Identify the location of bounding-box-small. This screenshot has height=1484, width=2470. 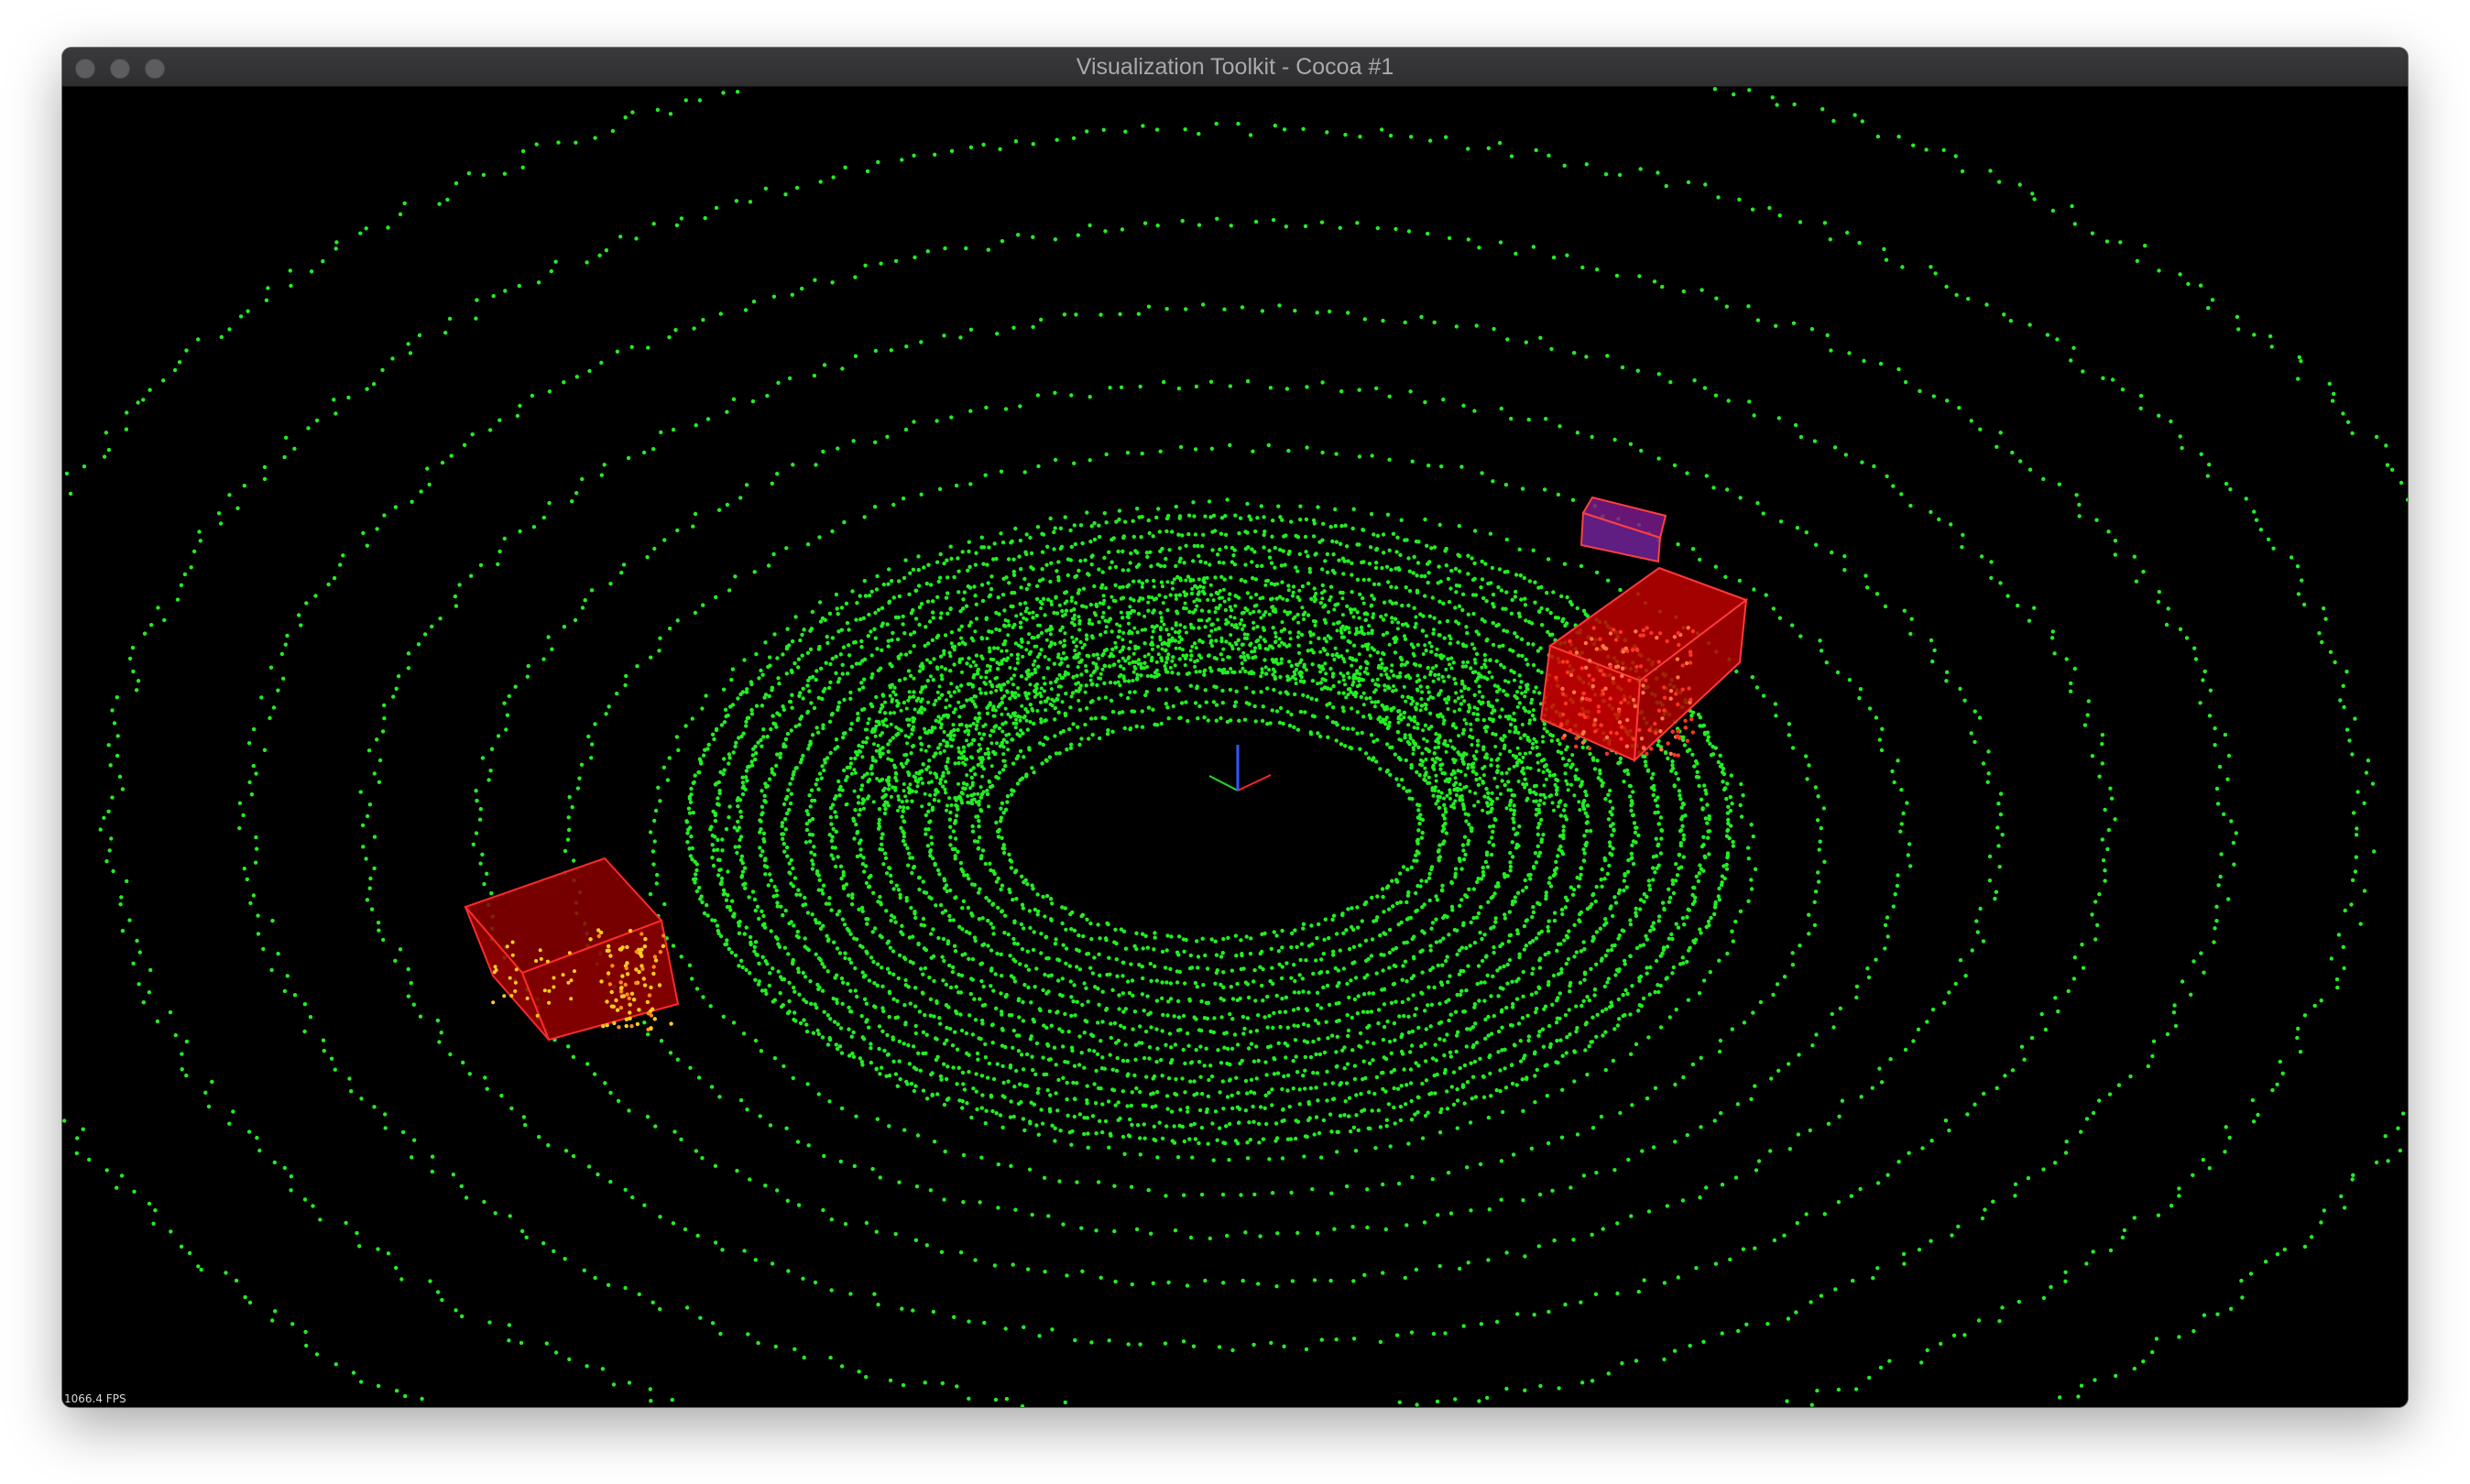
(1623, 529).